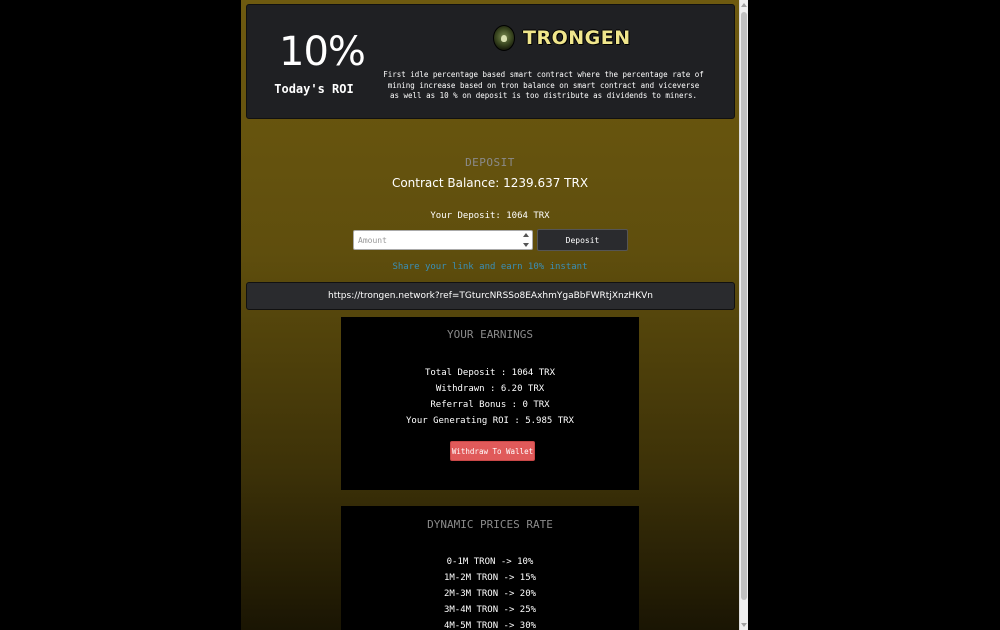 Image resolution: width=1000 pixels, height=630 pixels. Describe the element at coordinates (490, 625) in the screenshot. I see `price-tier-line: 4M-5M TRON -> 30%` at that location.